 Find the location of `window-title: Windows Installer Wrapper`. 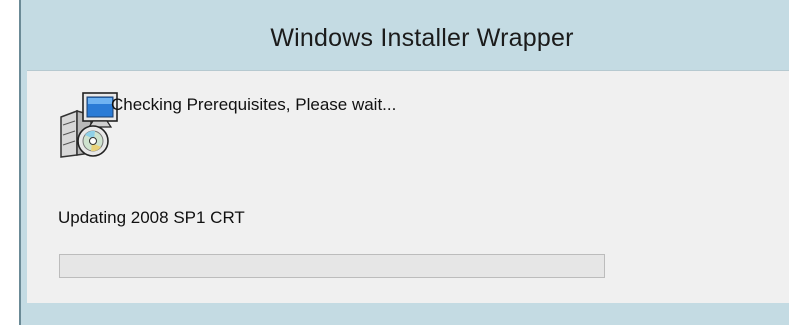

window-title: Windows Installer Wrapper is located at coordinates (422, 37).